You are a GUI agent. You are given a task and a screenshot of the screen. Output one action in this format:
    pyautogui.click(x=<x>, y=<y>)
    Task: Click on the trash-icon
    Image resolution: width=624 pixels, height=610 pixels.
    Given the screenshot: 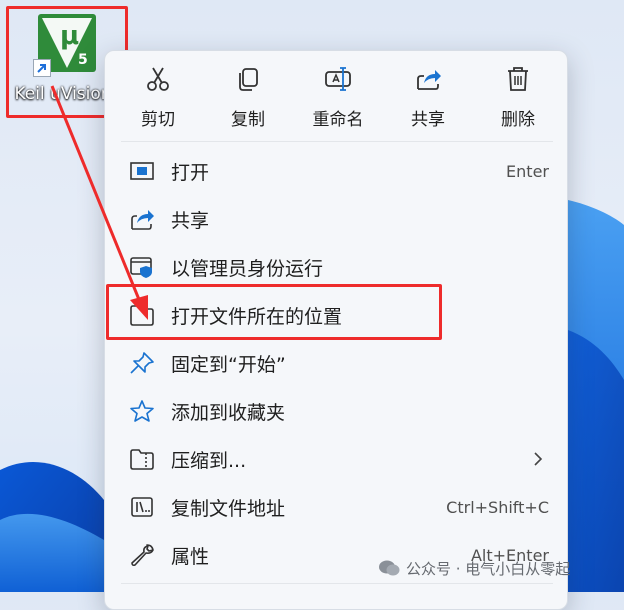 What is the action you would take?
    pyautogui.click(x=518, y=79)
    